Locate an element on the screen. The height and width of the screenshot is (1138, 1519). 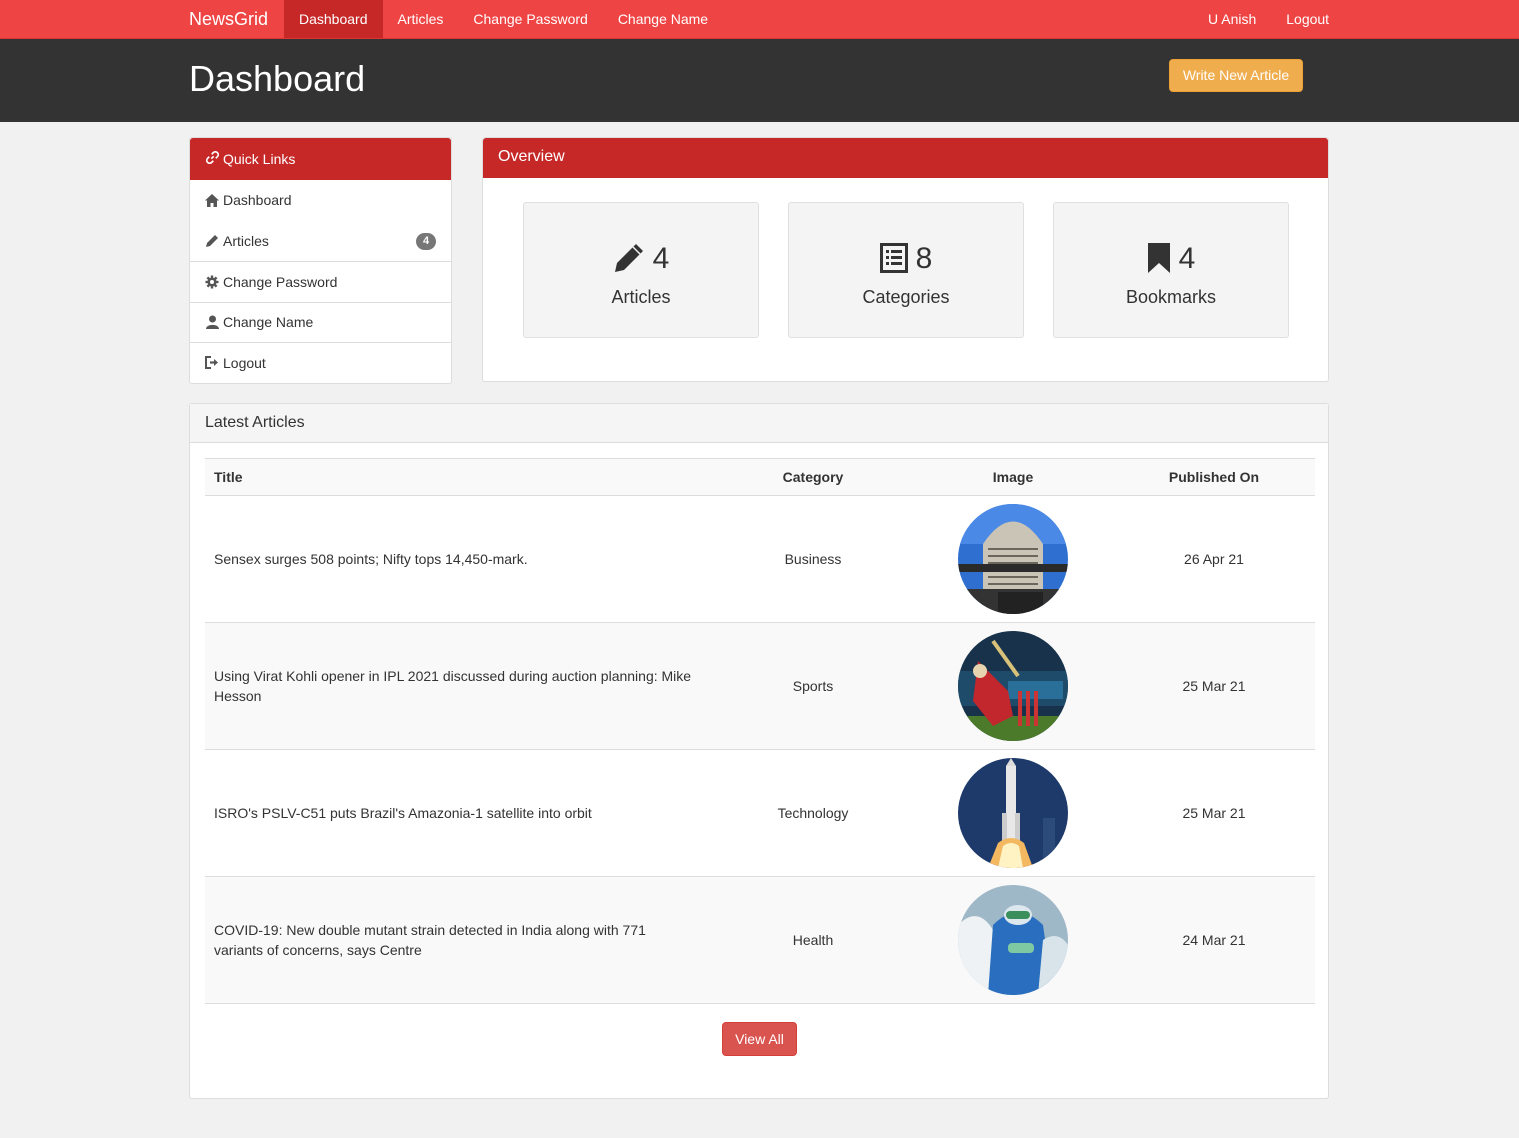
overview-header: Overview is located at coordinates (905, 158).